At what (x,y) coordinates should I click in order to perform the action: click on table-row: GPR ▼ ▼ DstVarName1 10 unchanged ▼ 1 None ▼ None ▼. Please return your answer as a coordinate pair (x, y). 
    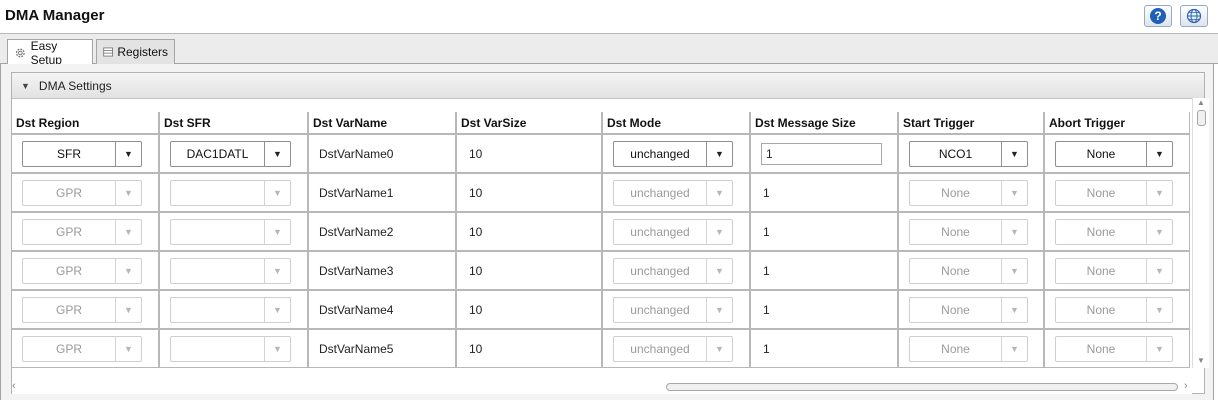
    Looking at the image, I should click on (601, 193).